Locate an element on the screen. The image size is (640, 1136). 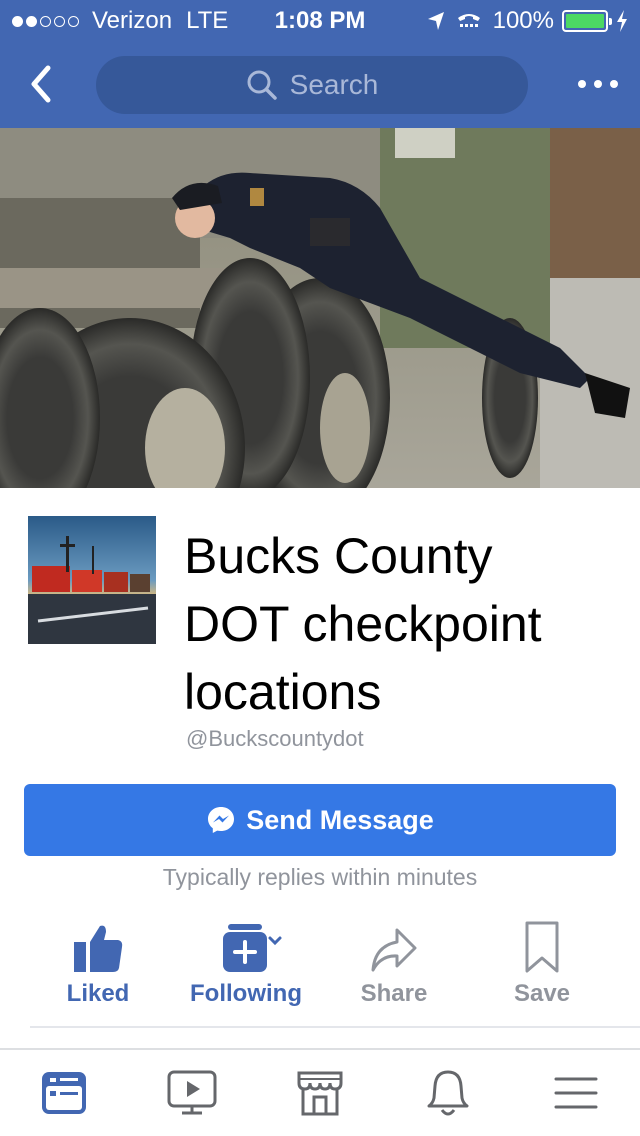
search-input: Search is located at coordinates (312, 85).